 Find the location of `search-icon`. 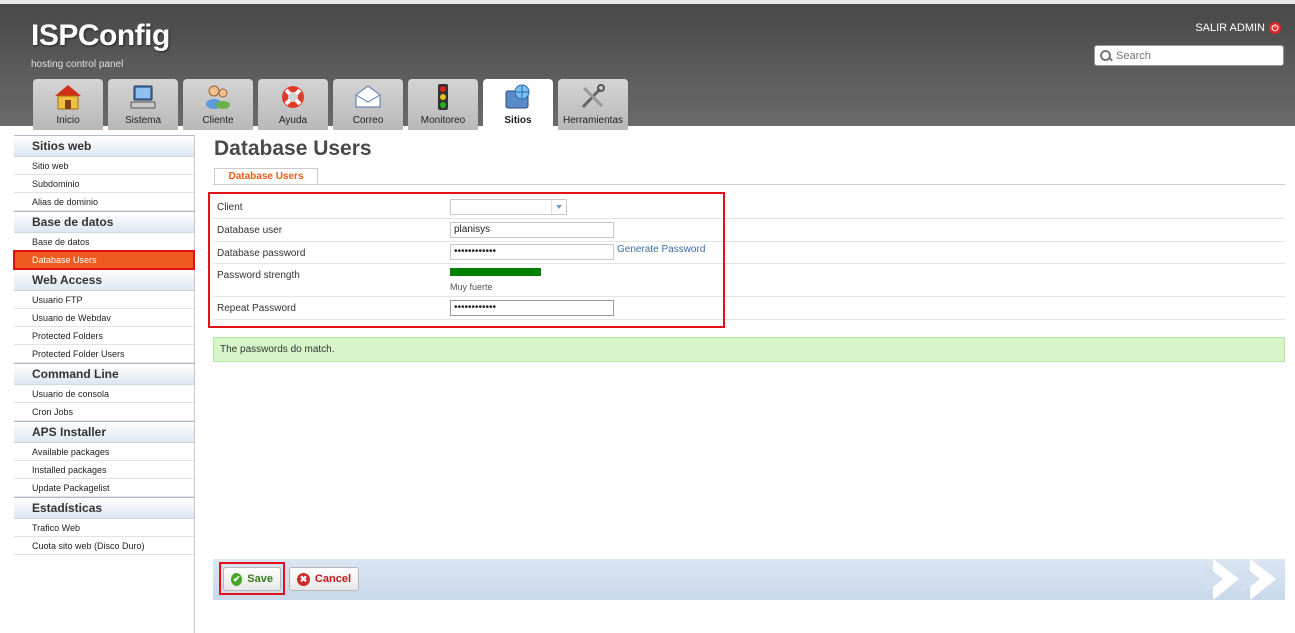

search-icon is located at coordinates (1106, 56).